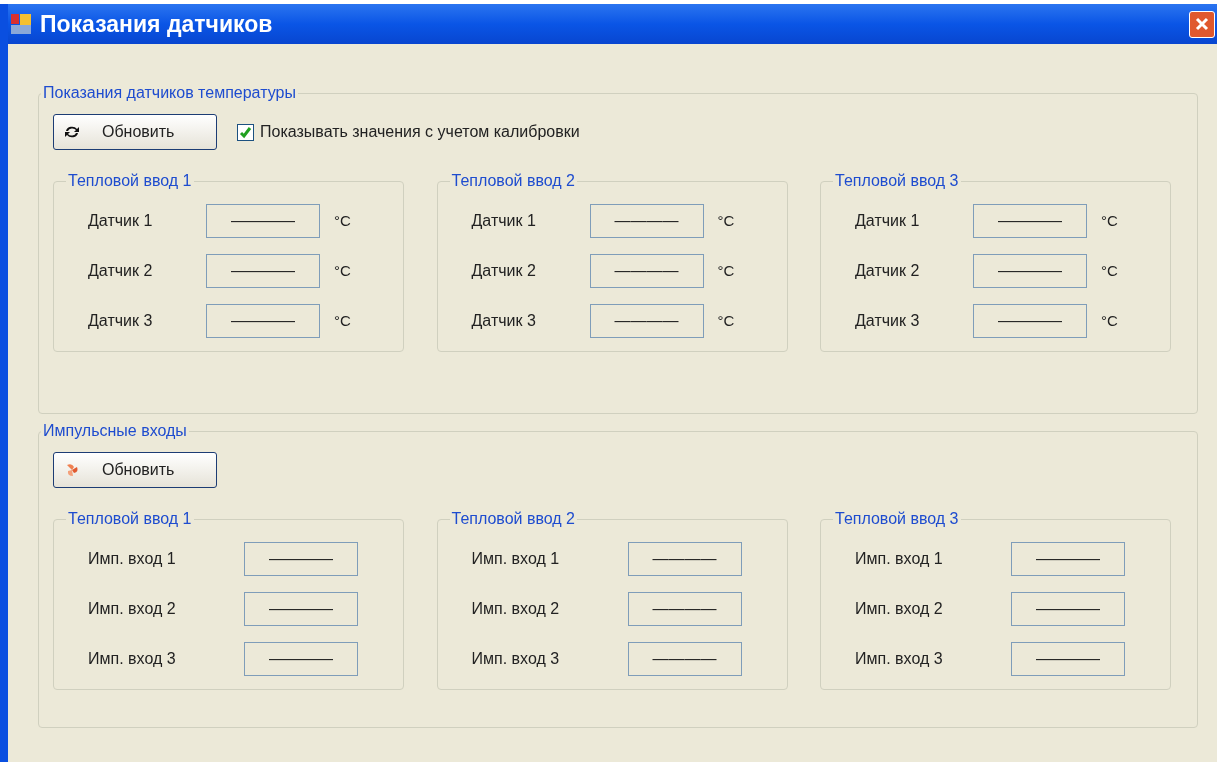 This screenshot has width=1217, height=762. Describe the element at coordinates (115, 431) in the screenshot. I see `group-title: Импульсные входы` at that location.